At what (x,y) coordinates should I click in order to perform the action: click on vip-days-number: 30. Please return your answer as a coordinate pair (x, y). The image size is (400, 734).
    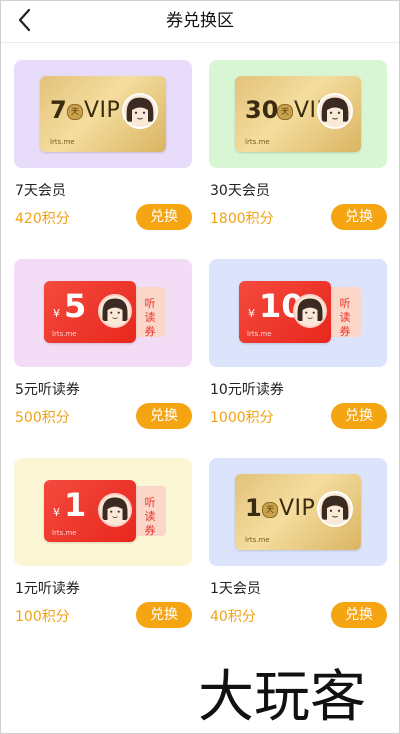
    Looking at the image, I should click on (262, 110).